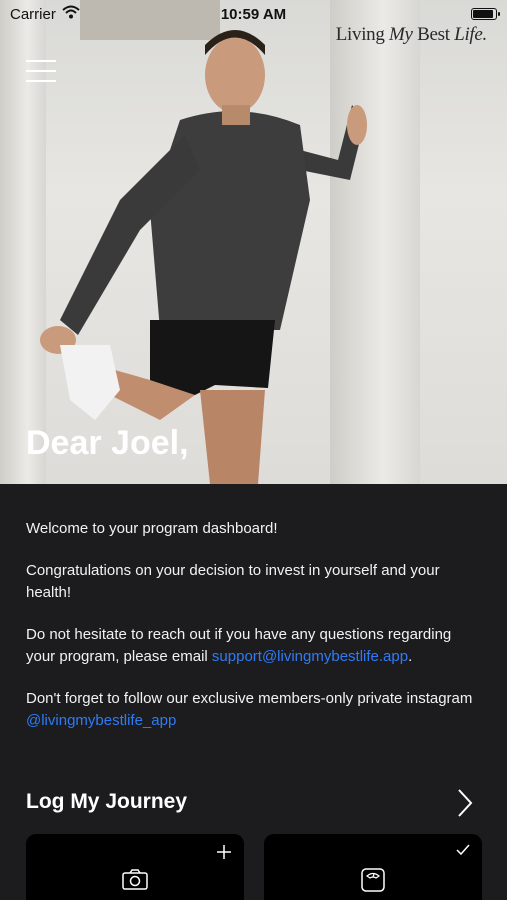 The height and width of the screenshot is (900, 507). What do you see at coordinates (465, 803) in the screenshot?
I see `chevron-right-icon` at bounding box center [465, 803].